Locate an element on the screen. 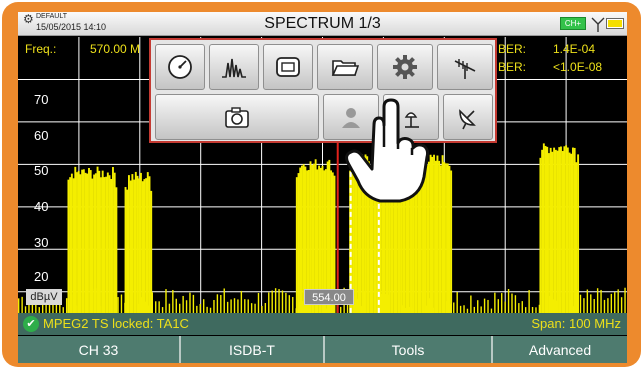 Image resolution: width=643 pixels, height=369 pixels. softkey-channel: CH 33 is located at coordinates (99, 349).